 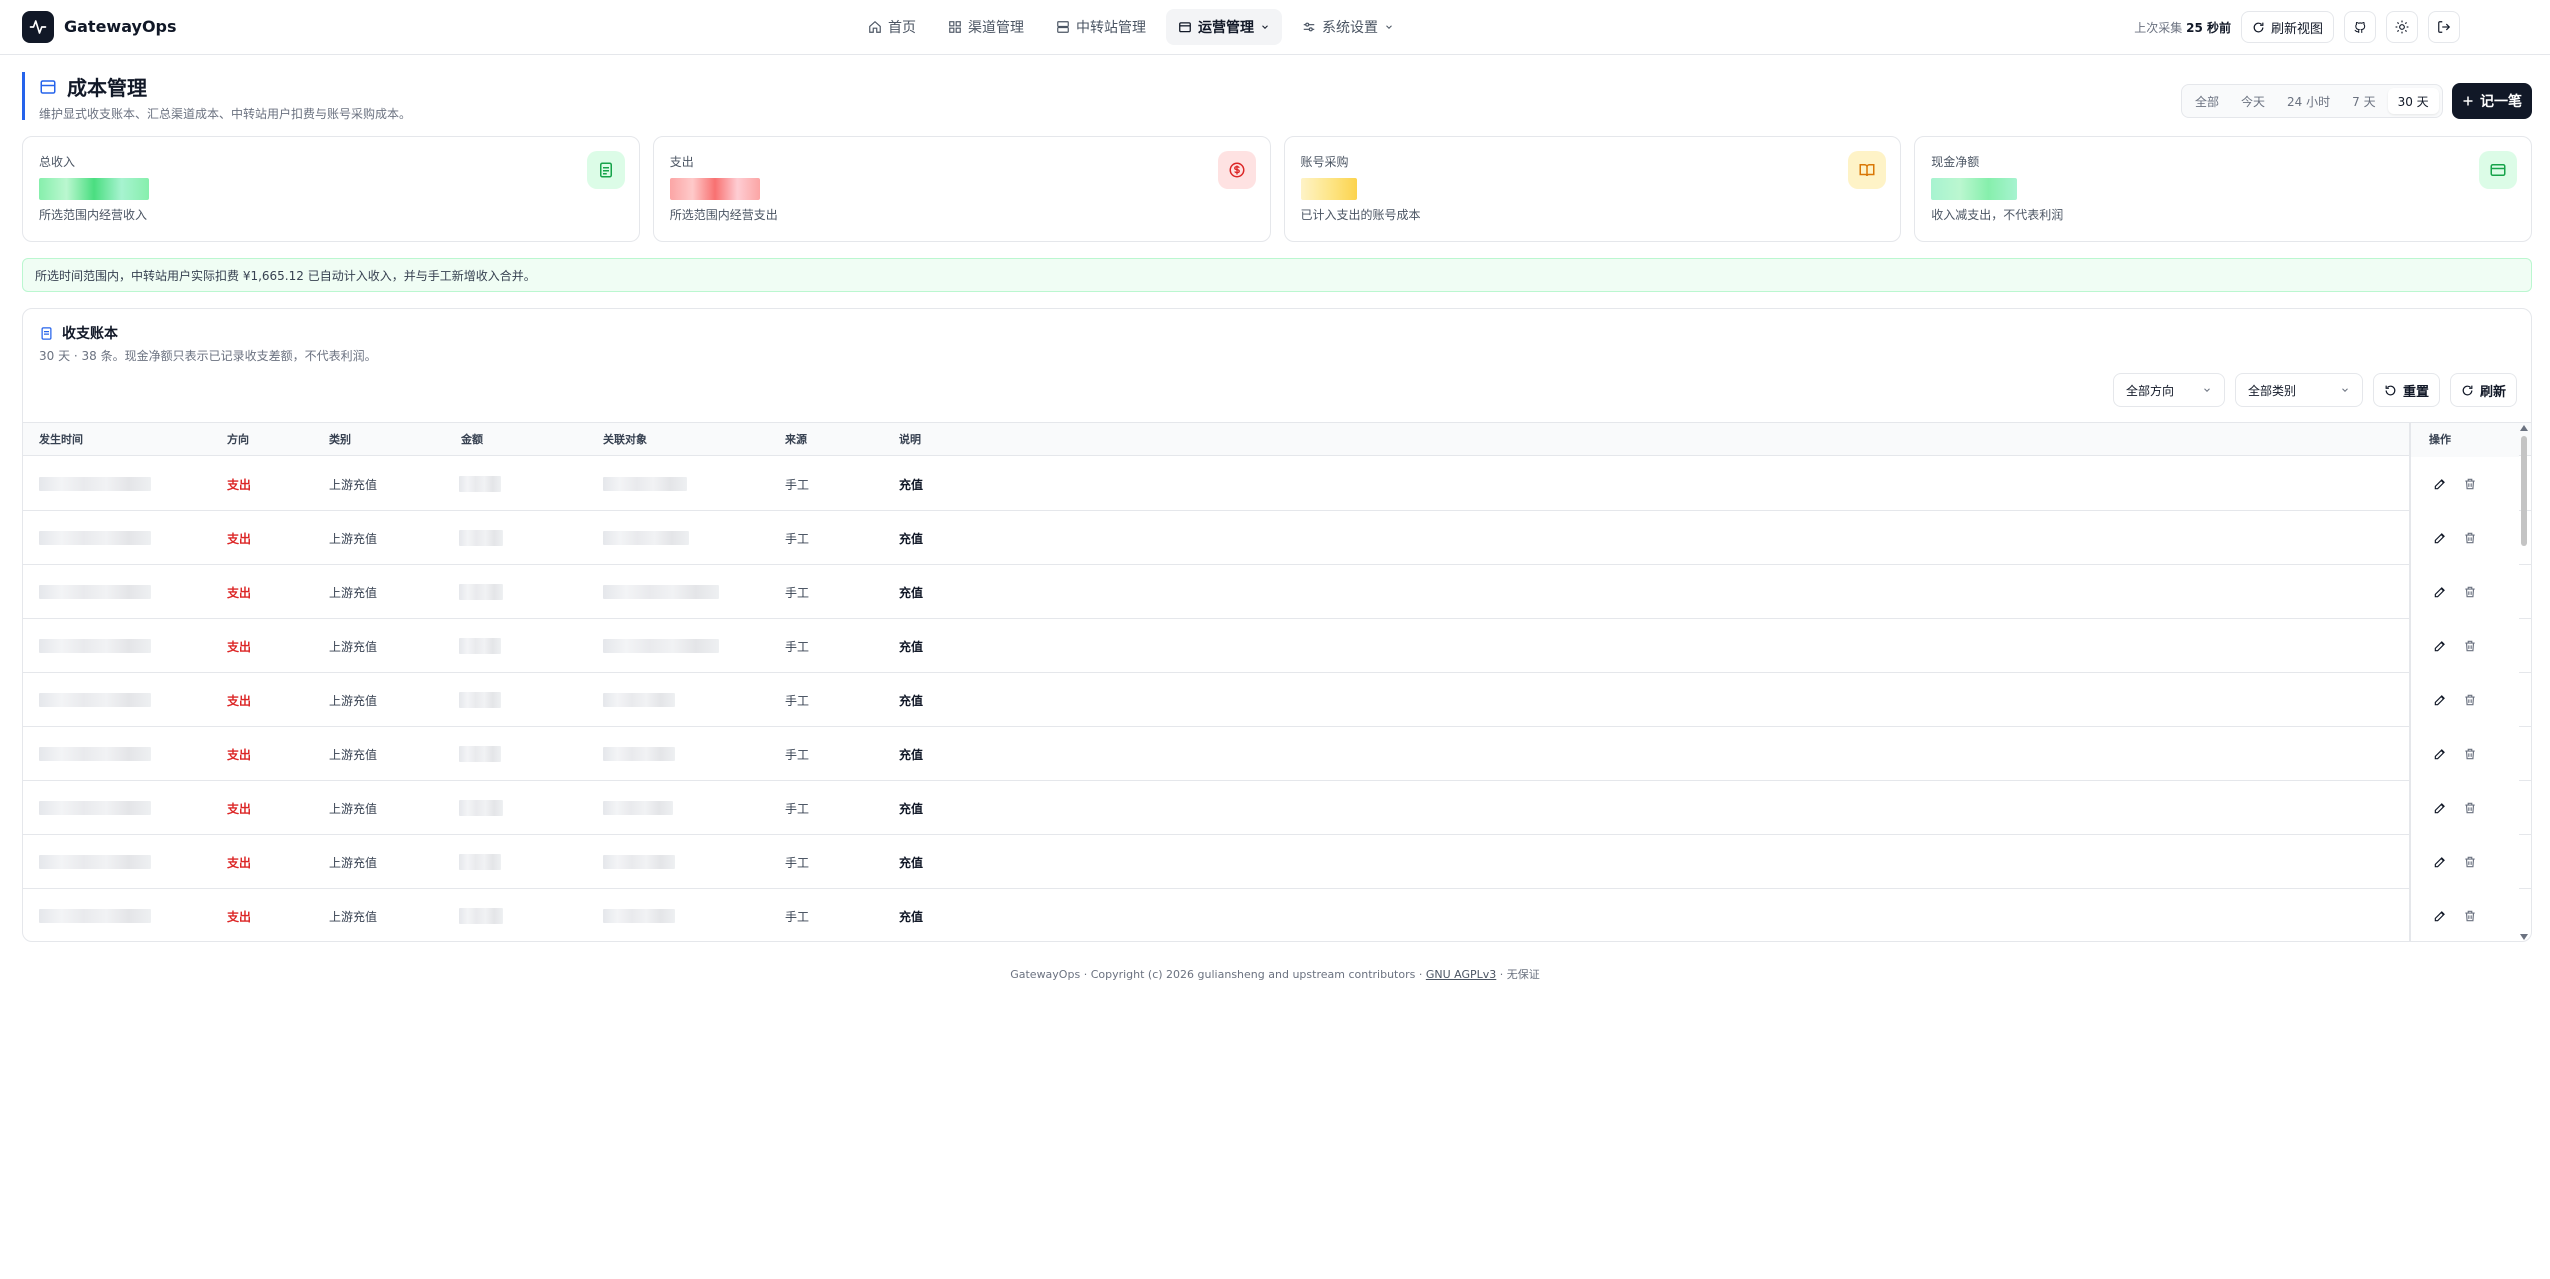 What do you see at coordinates (2406, 390) in the screenshot?
I see `reset-button: 重置` at bounding box center [2406, 390].